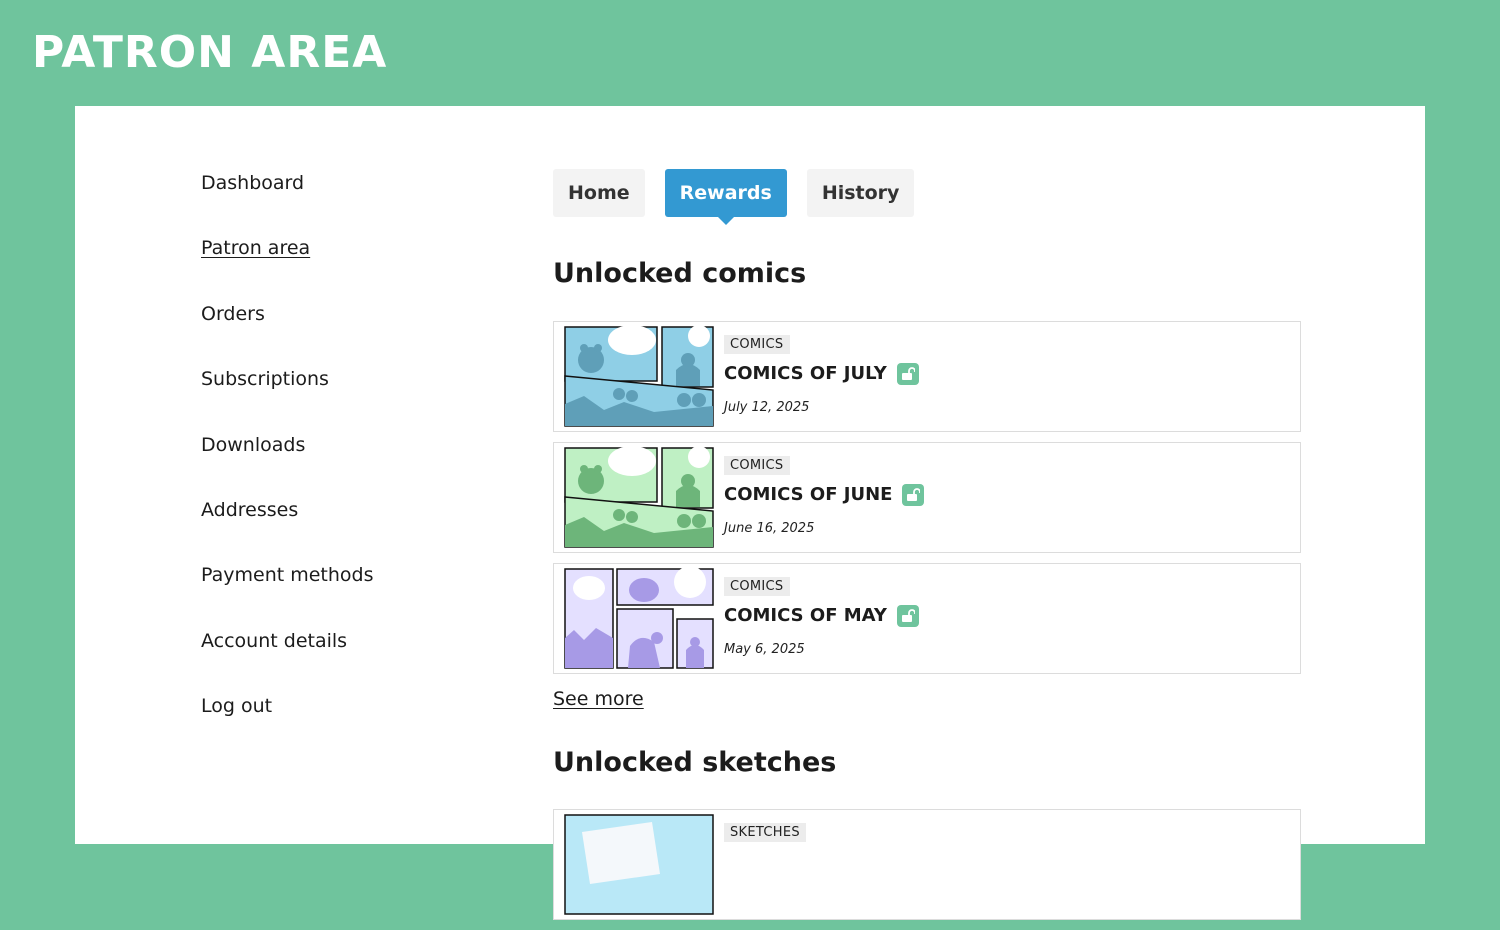 The width and height of the screenshot is (1500, 930). I want to click on unlocked-sketches-heading: Unlocked sketches, so click(695, 762).